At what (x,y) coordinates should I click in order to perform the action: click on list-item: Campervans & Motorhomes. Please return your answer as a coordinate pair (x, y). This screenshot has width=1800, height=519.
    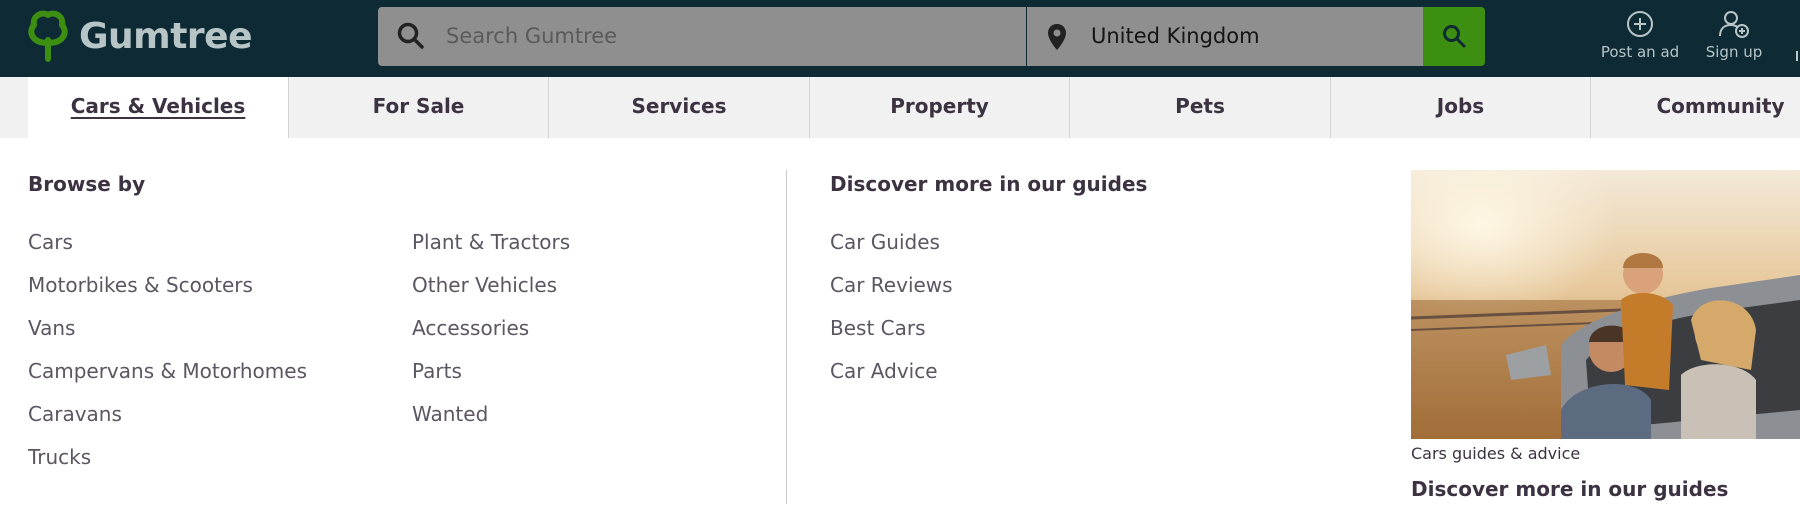
    Looking at the image, I should click on (167, 379).